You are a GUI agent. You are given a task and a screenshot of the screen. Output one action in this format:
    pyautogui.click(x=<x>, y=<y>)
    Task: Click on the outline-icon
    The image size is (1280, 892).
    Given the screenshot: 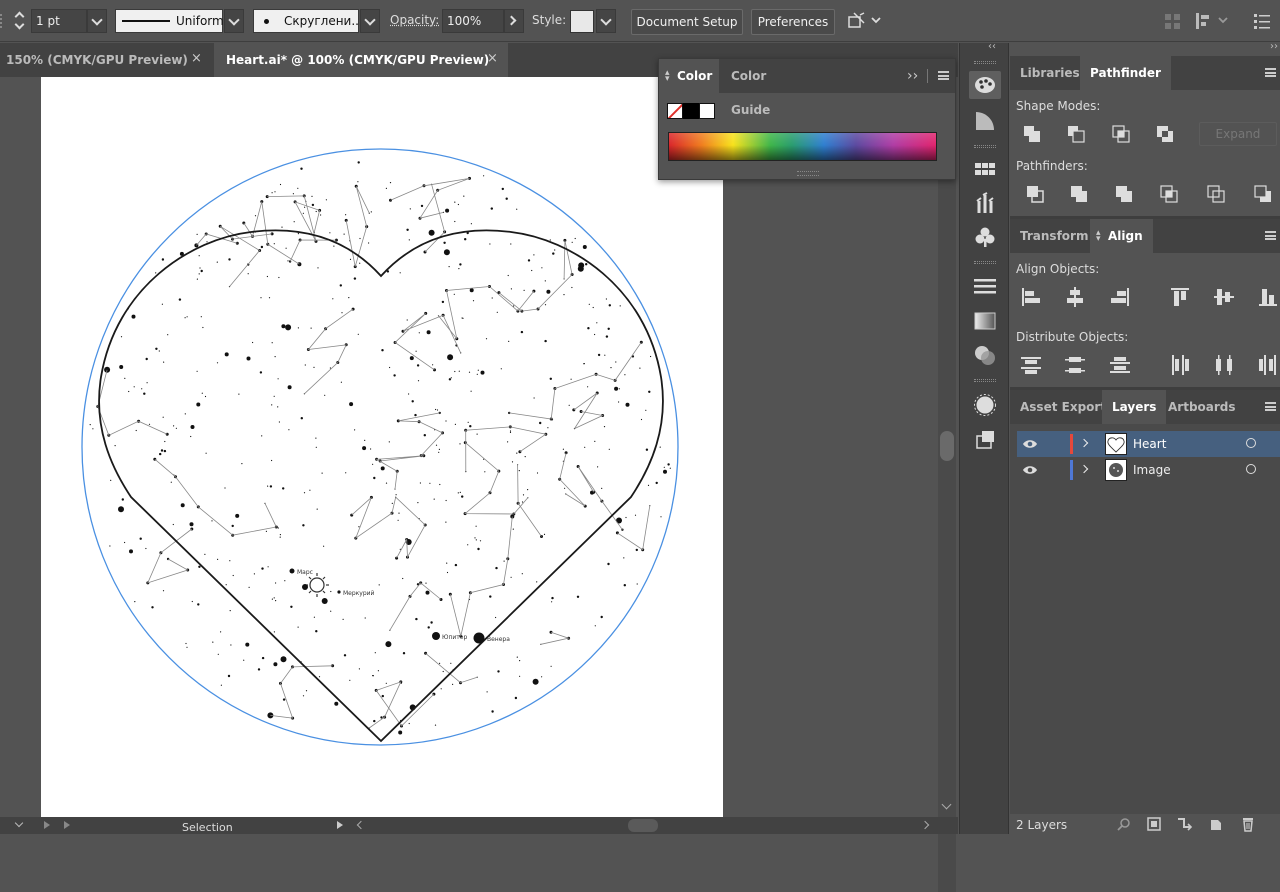 What is the action you would take?
    pyautogui.click(x=1216, y=194)
    